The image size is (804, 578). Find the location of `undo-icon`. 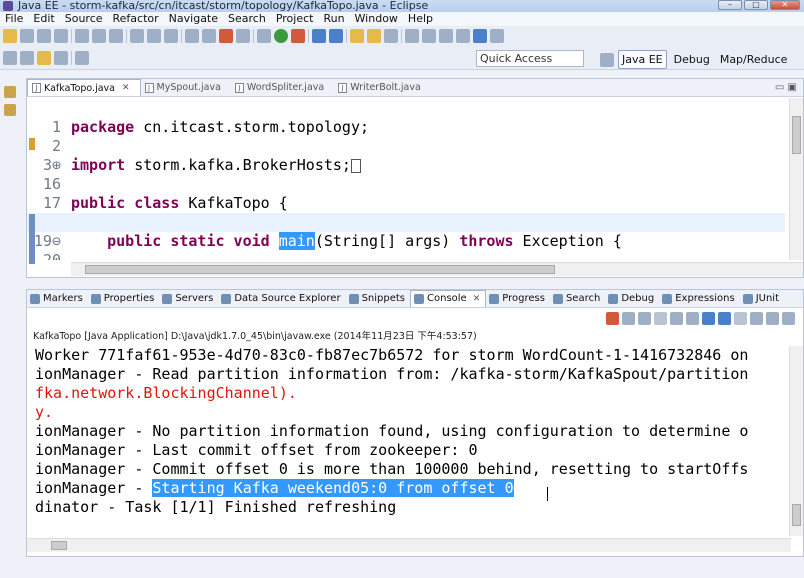

undo-icon is located at coordinates (137, 36).